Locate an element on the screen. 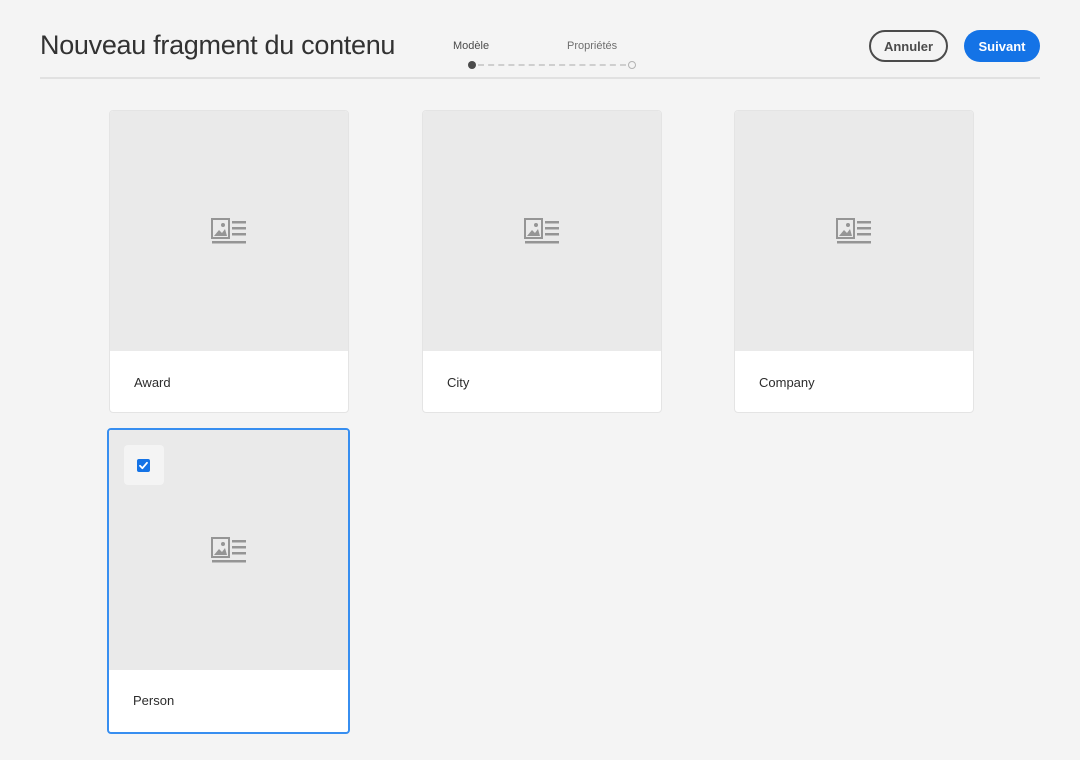 This screenshot has height=760, width=1080. model-card-city: City is located at coordinates (542, 261).